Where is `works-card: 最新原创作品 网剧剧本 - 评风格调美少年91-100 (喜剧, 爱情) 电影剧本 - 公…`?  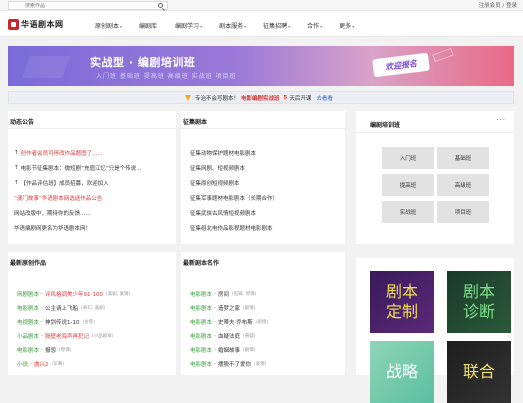 works-card: 最新原创作品 网剧剧本 - 评风格调美少年91-100 (喜剧, 爱情) 电影剧本 - 公… is located at coordinates (92, 313).